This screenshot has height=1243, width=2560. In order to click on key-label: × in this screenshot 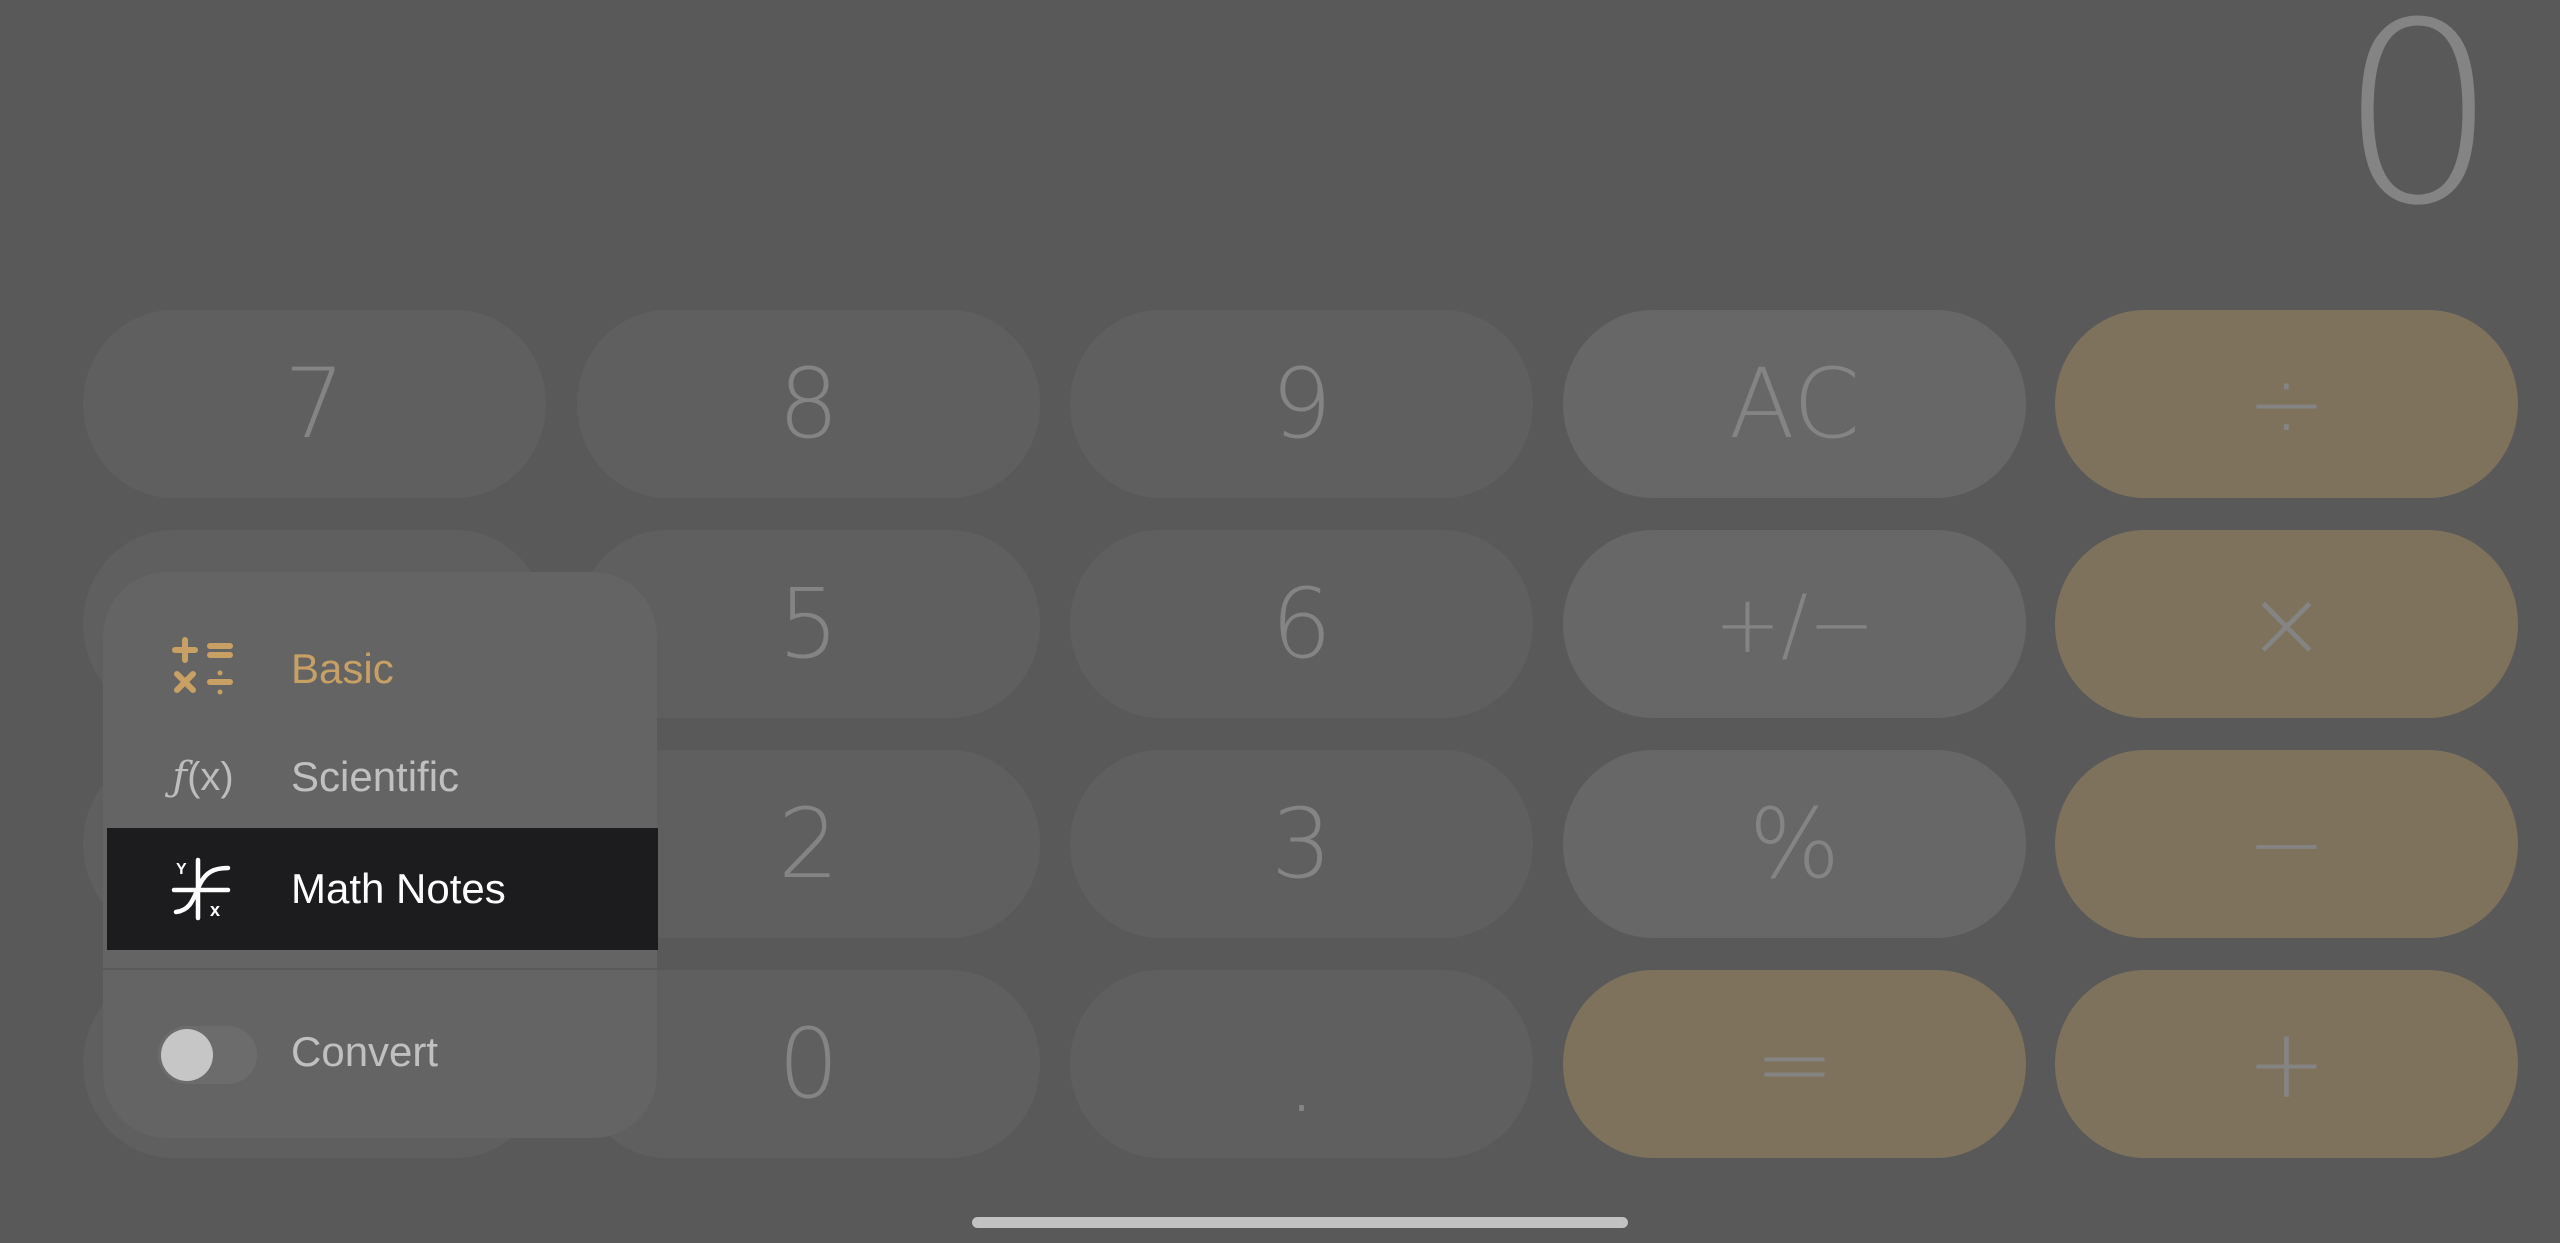, I will do `click(2286, 624)`.